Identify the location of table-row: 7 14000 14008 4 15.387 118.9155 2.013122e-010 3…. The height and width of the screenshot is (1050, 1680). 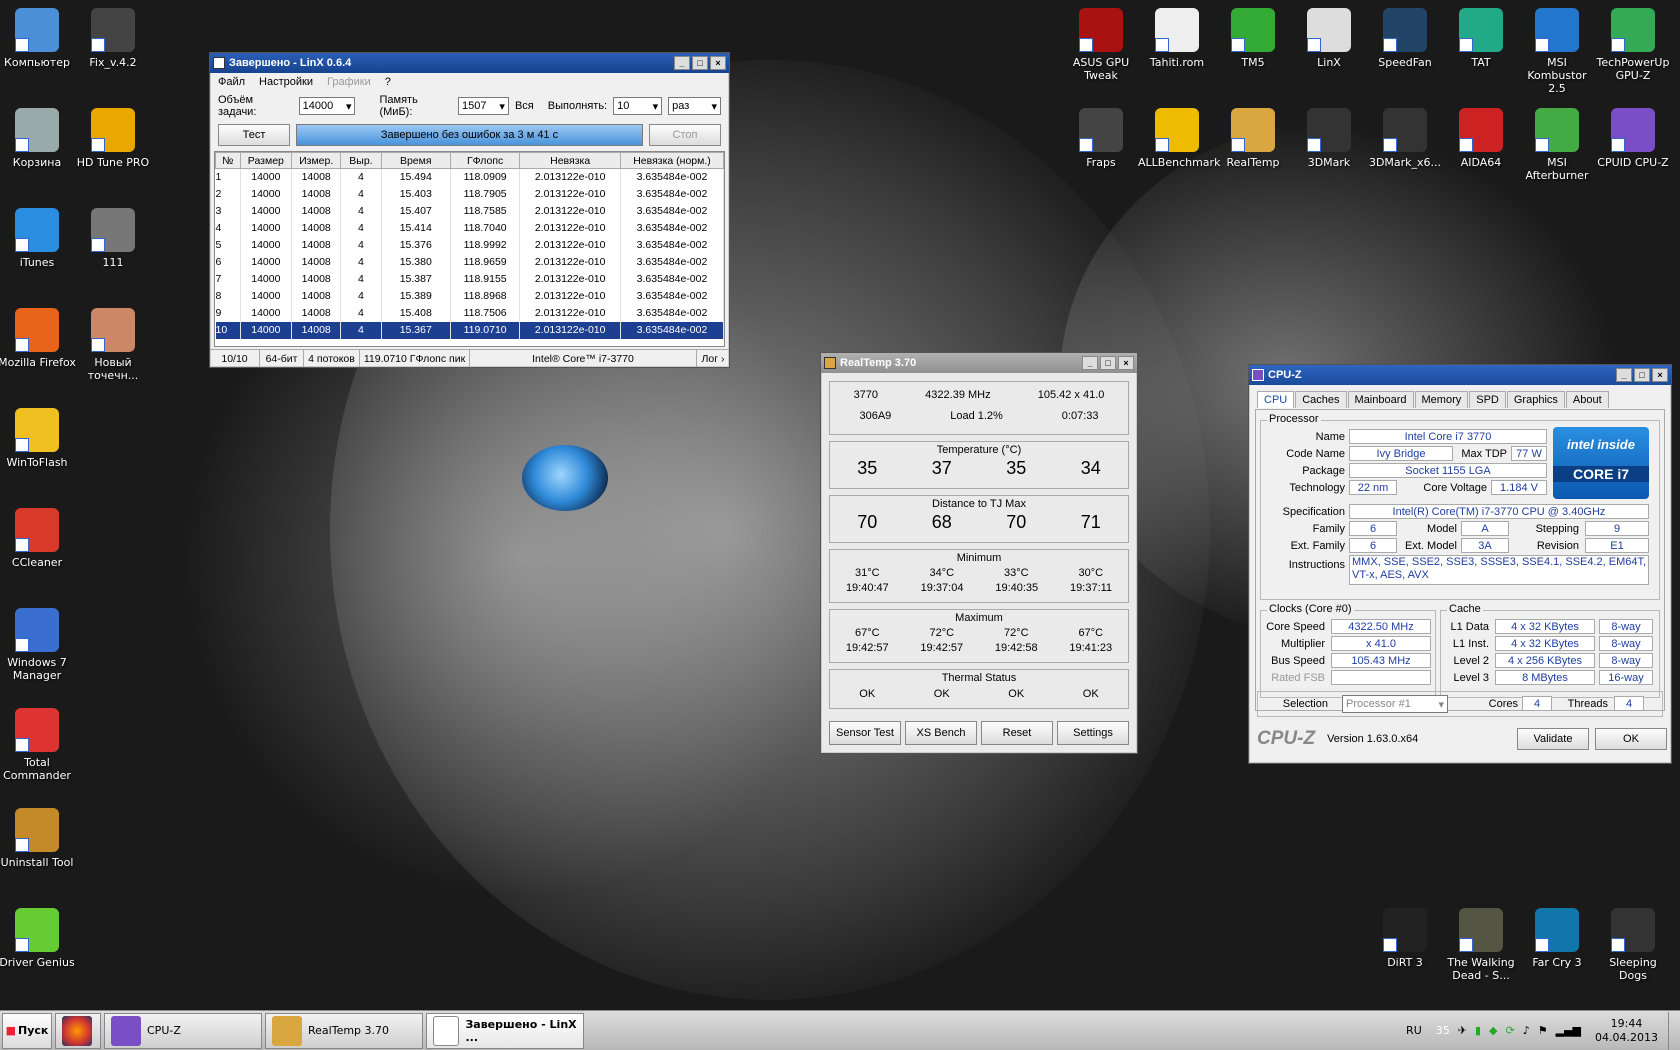
(469, 279).